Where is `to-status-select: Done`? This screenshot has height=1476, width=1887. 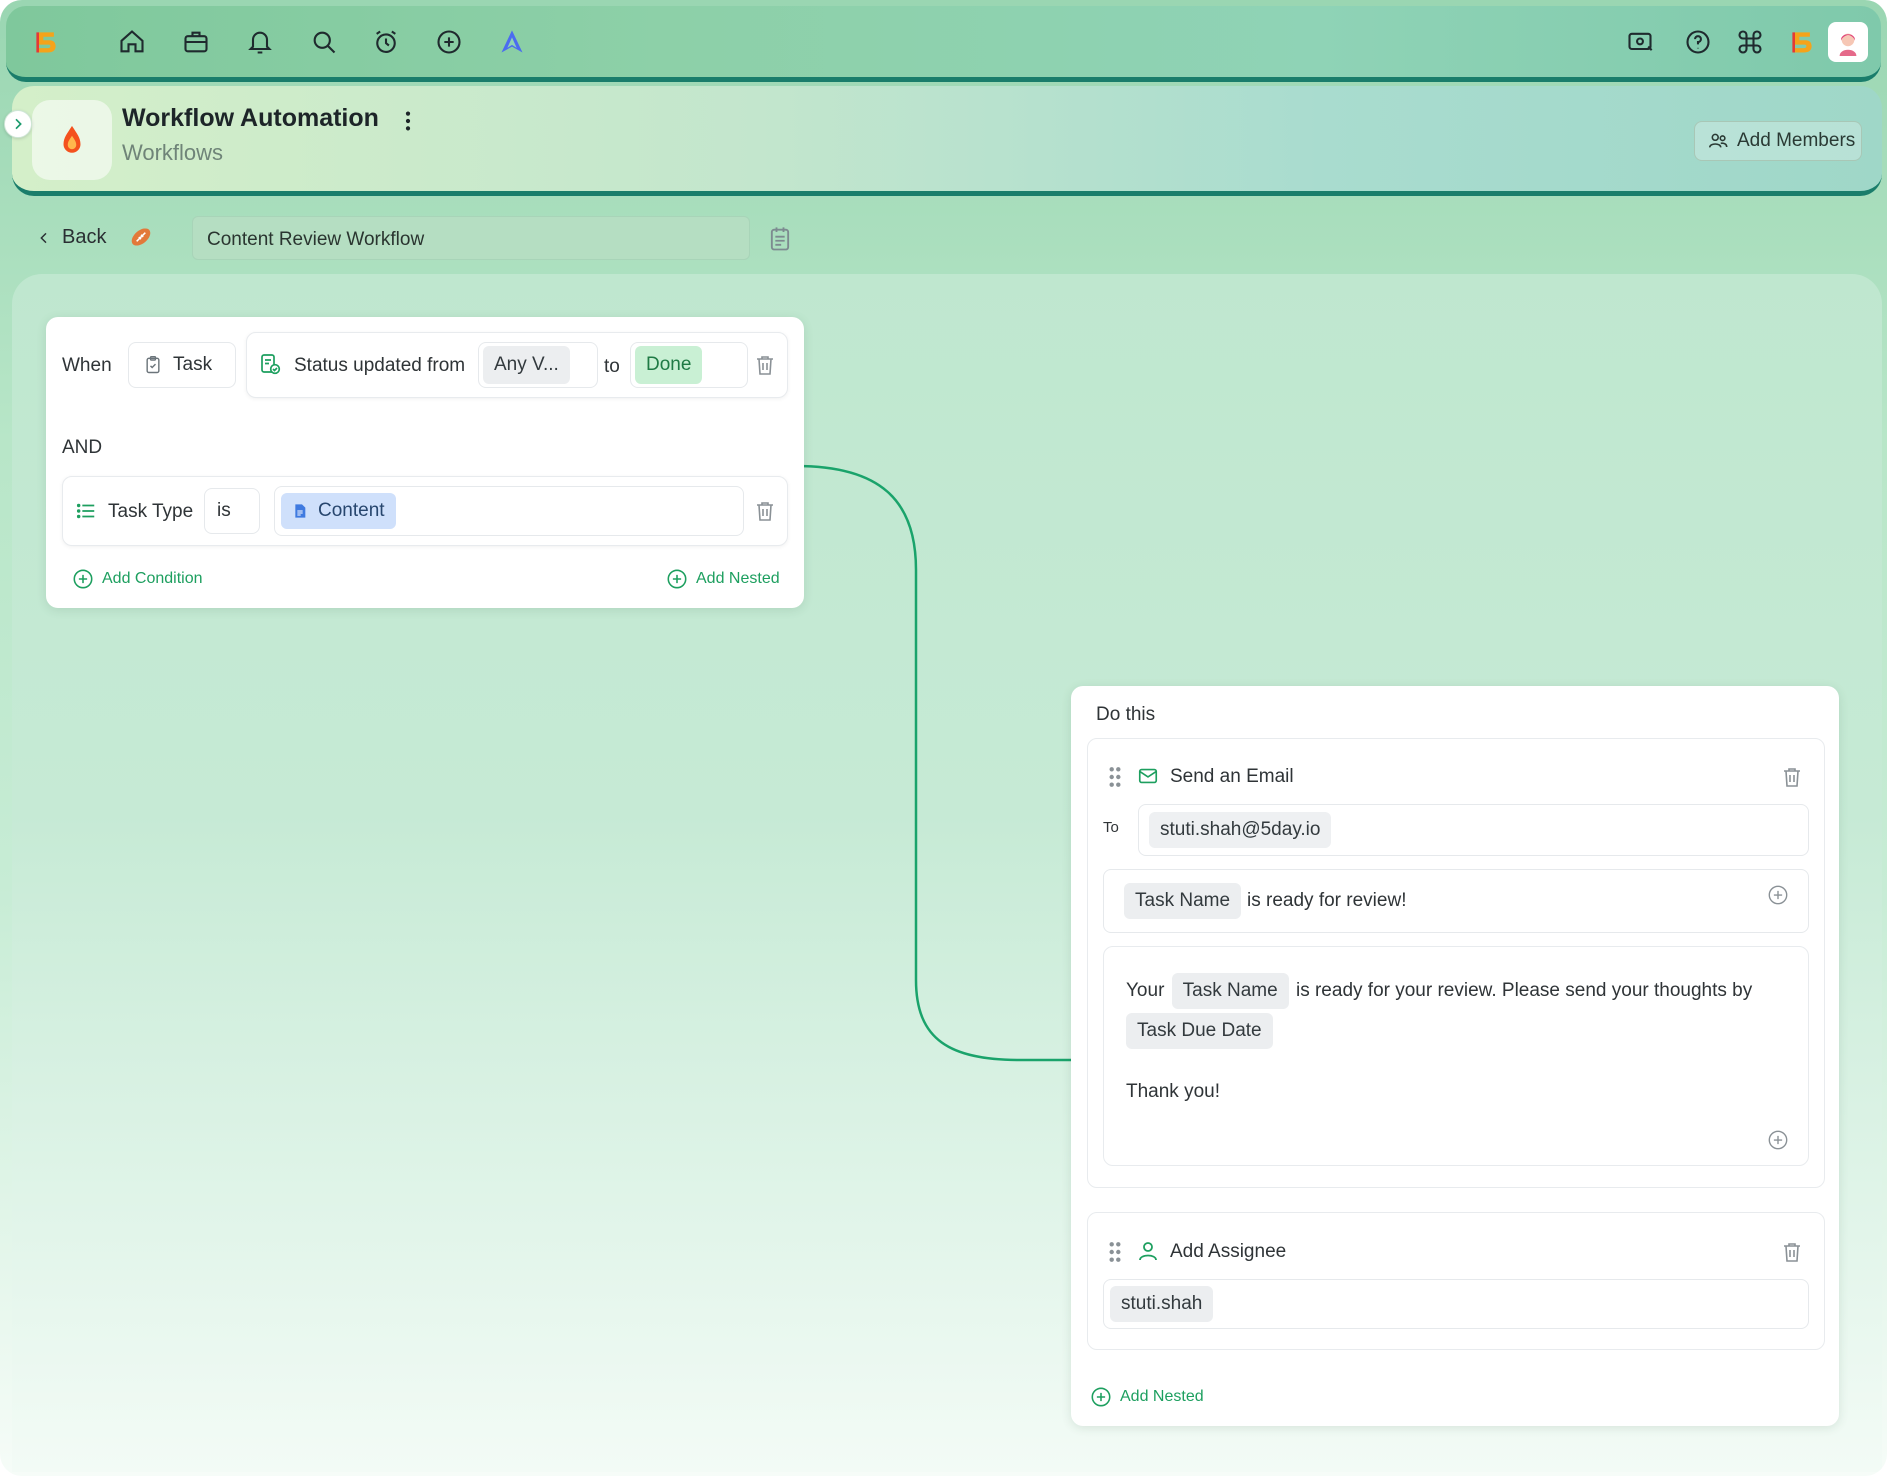 to-status-select: Done is located at coordinates (689, 365).